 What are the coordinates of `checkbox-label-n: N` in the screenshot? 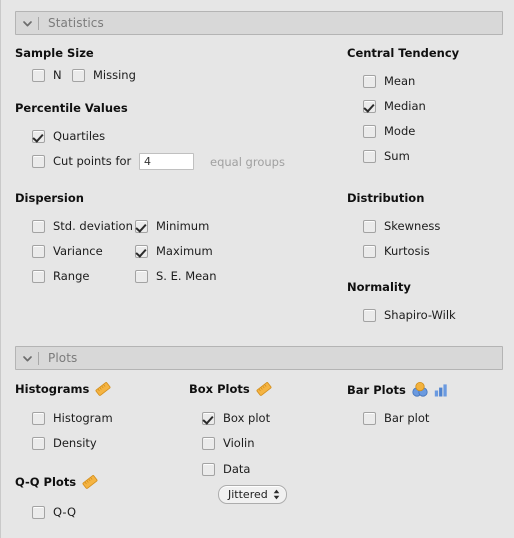 It's located at (57, 75).